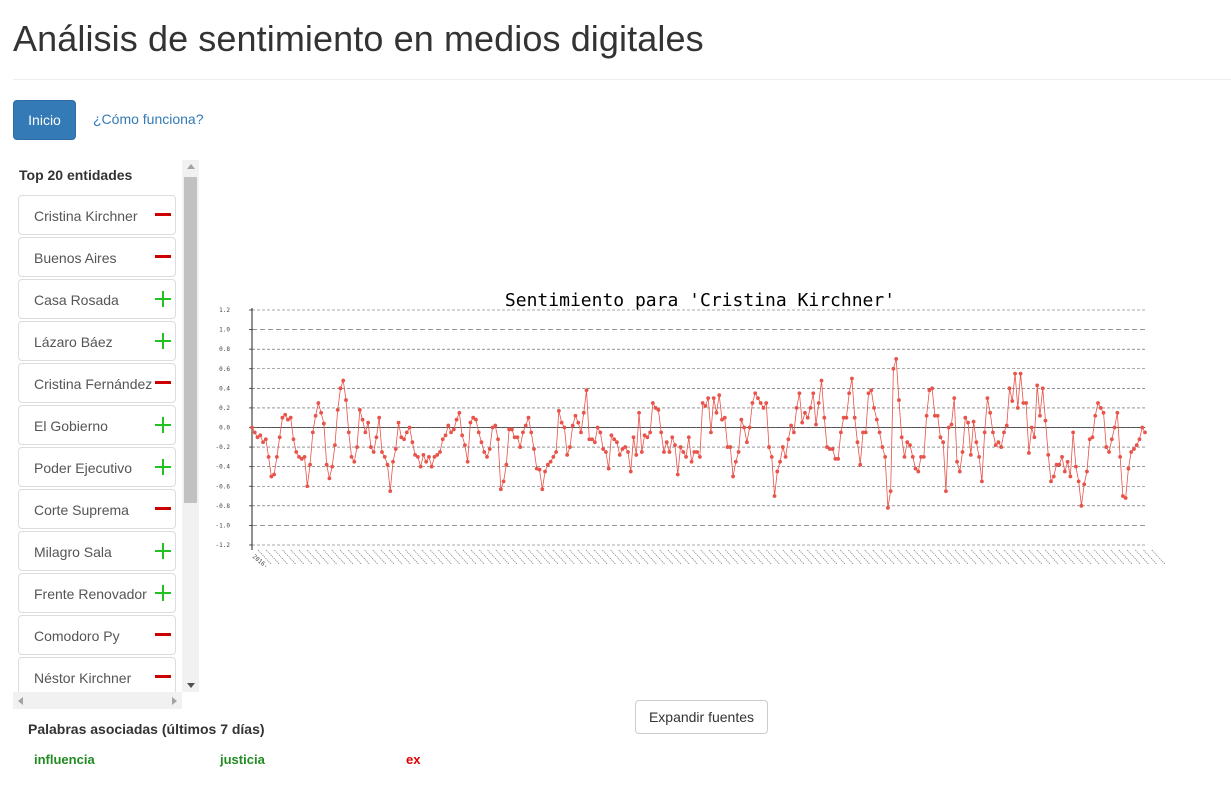  I want to click on entity-label: Néstor Kirchner, so click(83, 678).